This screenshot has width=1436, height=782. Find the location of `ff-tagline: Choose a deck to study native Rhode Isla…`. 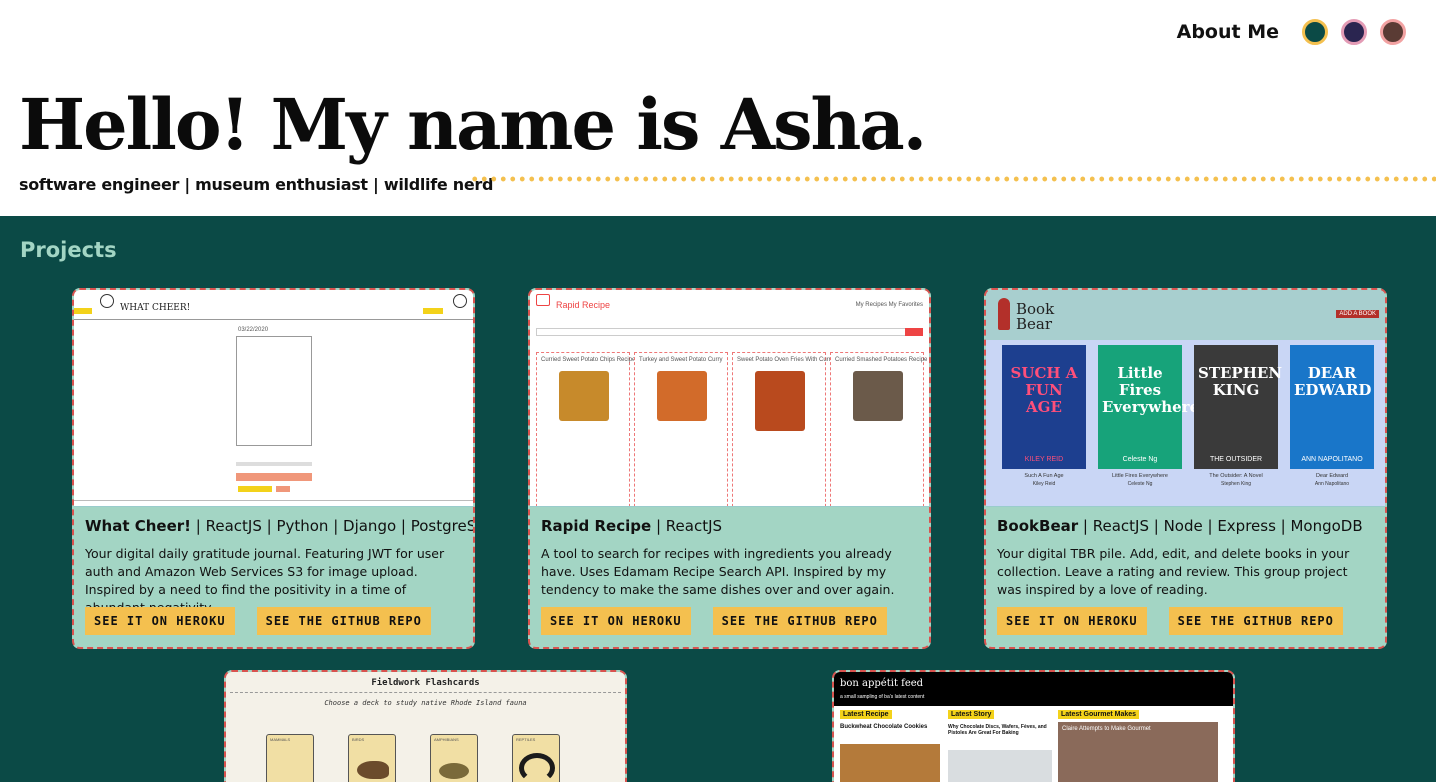

ff-tagline: Choose a deck to study native Rhode Isla… is located at coordinates (425, 703).